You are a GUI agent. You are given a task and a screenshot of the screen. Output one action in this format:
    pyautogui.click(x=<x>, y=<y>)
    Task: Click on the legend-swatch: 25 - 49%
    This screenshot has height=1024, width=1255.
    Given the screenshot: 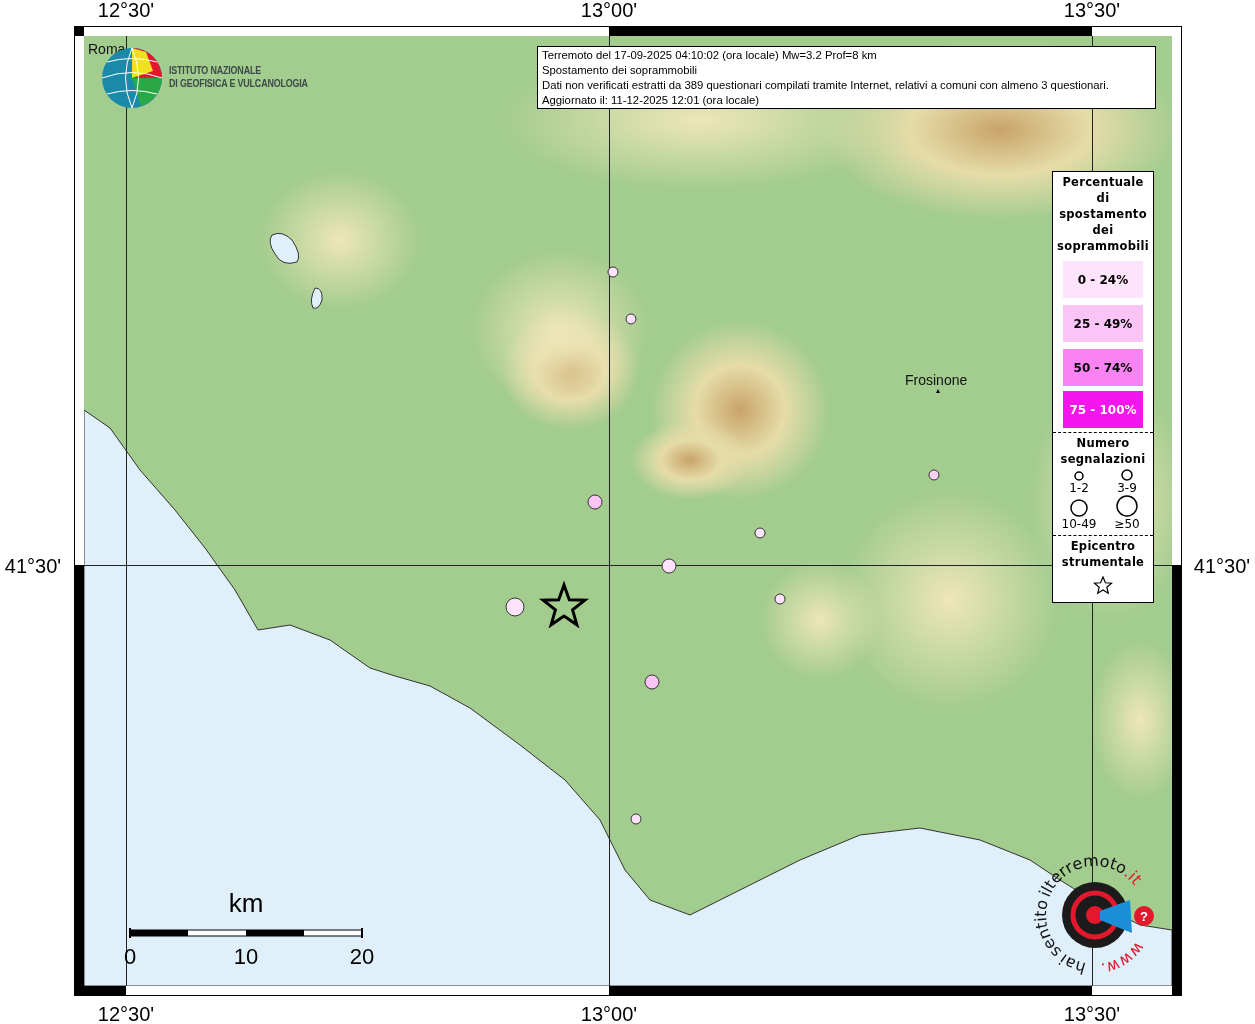 What is the action you would take?
    pyautogui.click(x=1103, y=323)
    